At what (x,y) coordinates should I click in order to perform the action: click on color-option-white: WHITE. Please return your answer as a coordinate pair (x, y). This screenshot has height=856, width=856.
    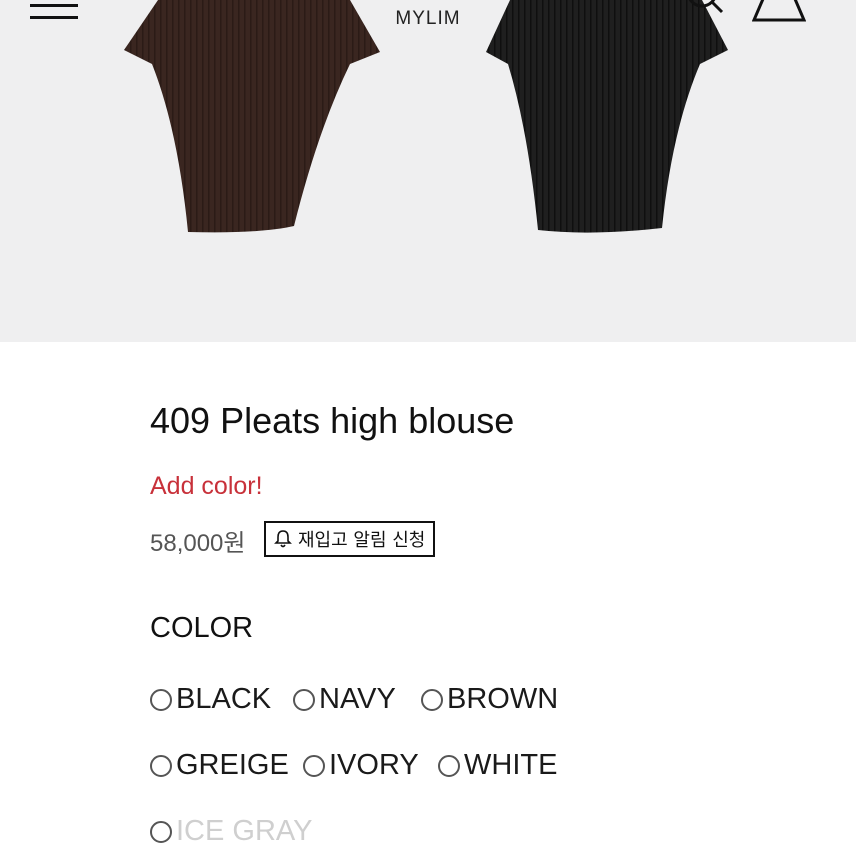
    Looking at the image, I should click on (497, 765).